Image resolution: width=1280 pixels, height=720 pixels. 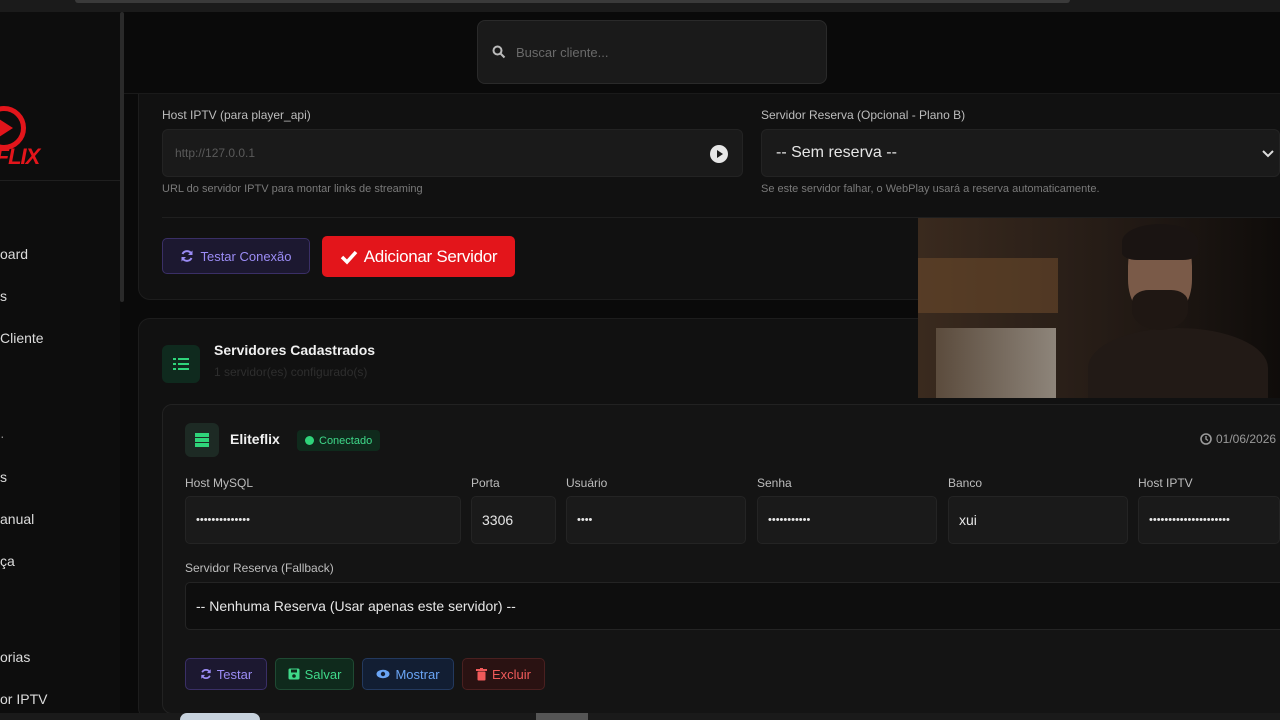 I want to click on host-iptv-field-label: Host IPTV, so click(x=1165, y=483).